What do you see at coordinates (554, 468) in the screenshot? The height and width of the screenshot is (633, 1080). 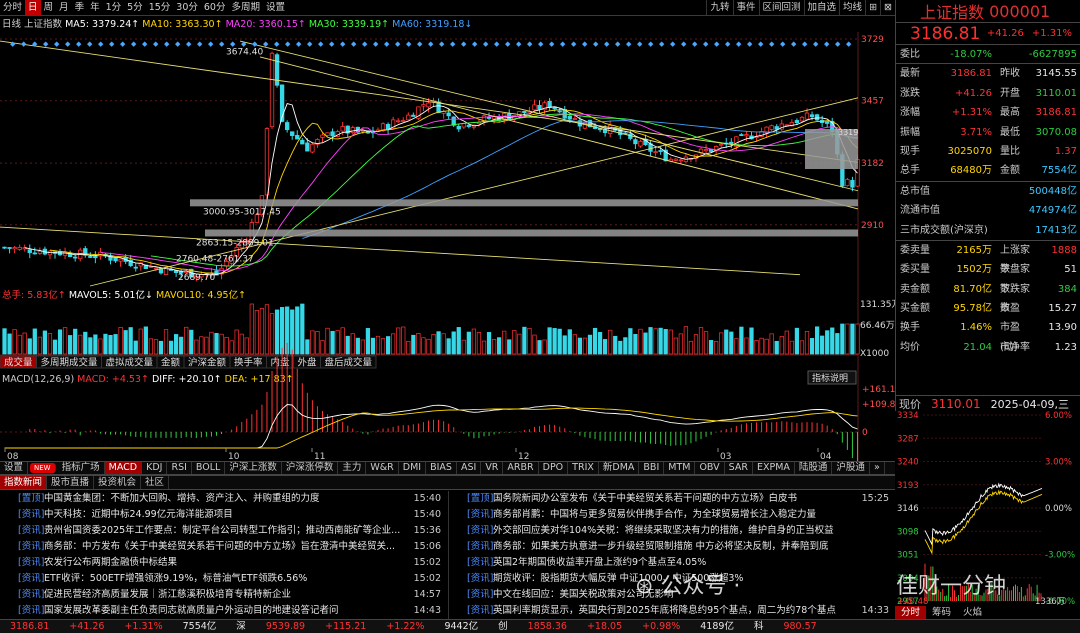 I see `indicator-tab: DPO` at bounding box center [554, 468].